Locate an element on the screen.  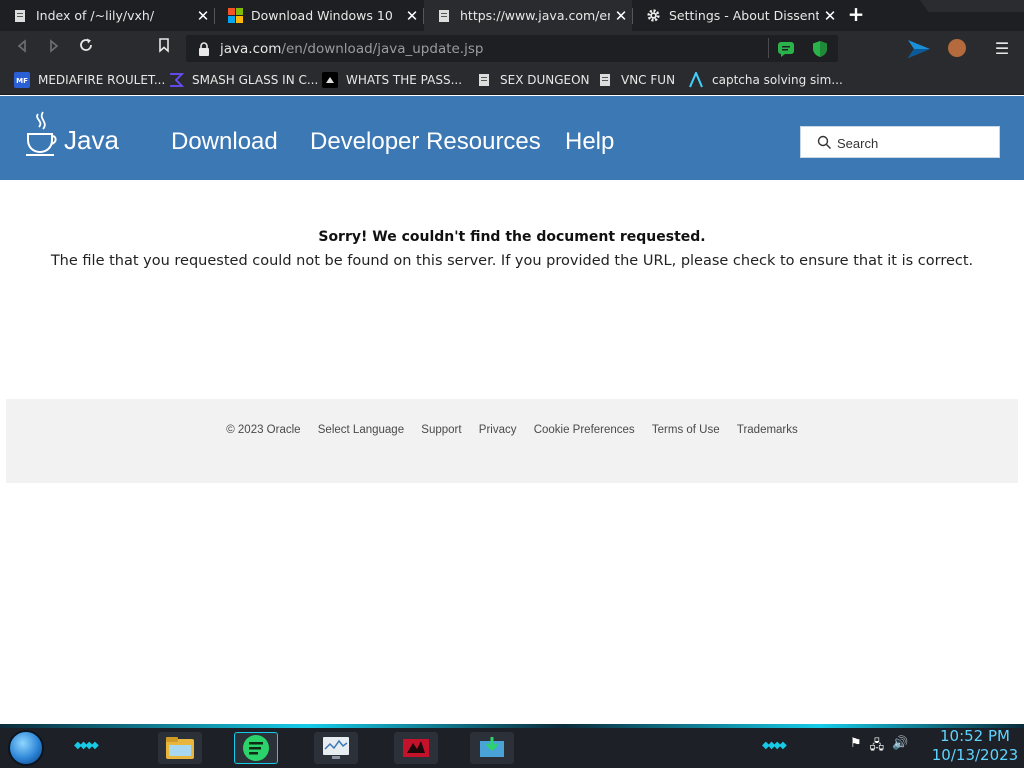
nav-download: Download is located at coordinates (224, 142).